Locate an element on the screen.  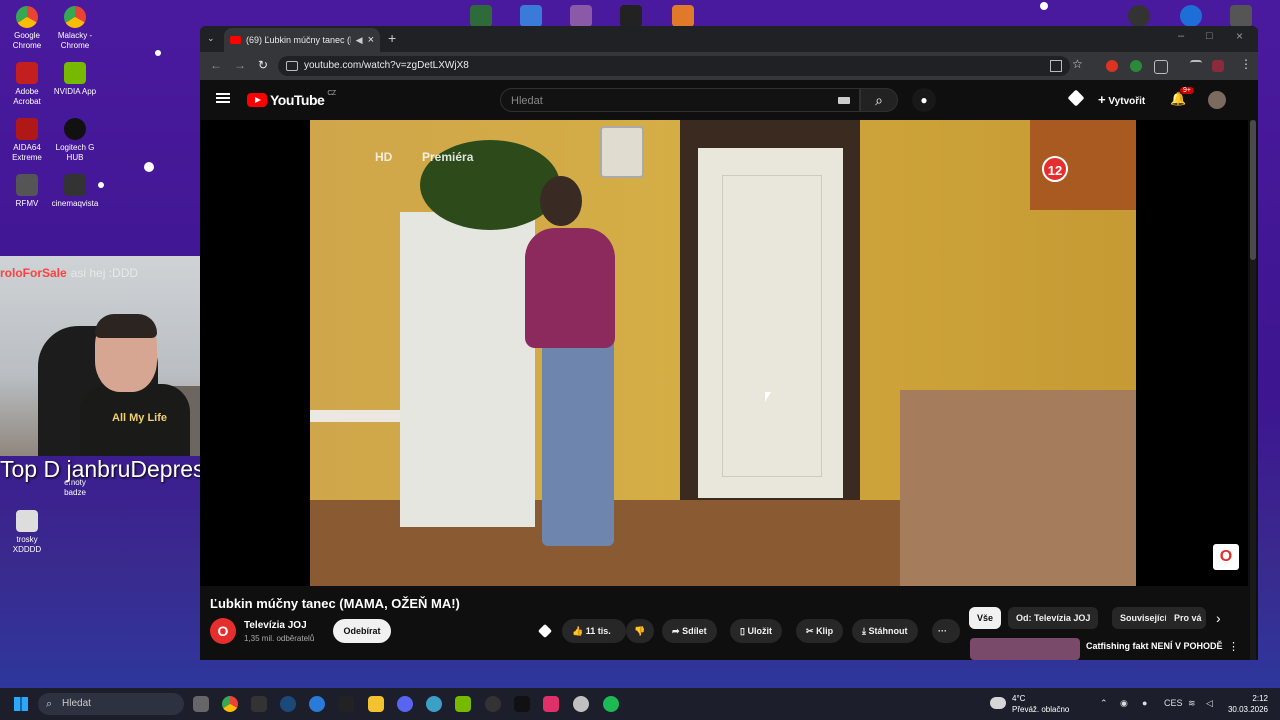
battlenet-taskbar-icon is located at coordinates (317, 704).